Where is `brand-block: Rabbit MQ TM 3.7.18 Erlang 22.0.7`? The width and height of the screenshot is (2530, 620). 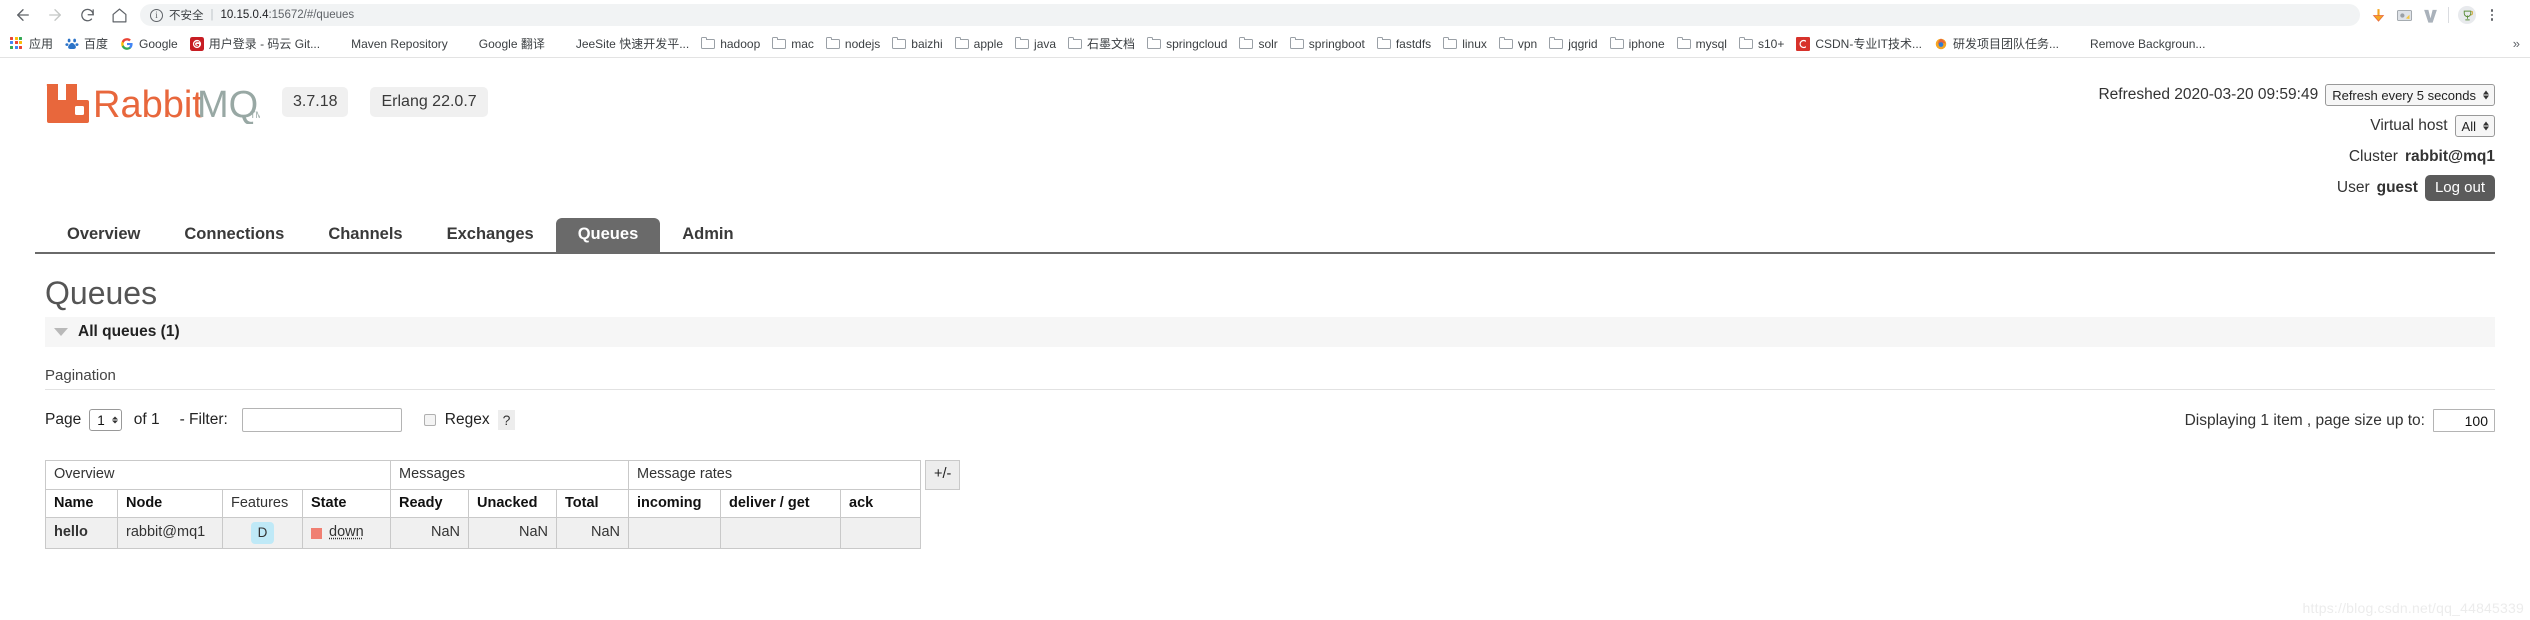 brand-block: Rabbit MQ TM 3.7.18 Erlang 22.0.7 is located at coordinates (261, 102).